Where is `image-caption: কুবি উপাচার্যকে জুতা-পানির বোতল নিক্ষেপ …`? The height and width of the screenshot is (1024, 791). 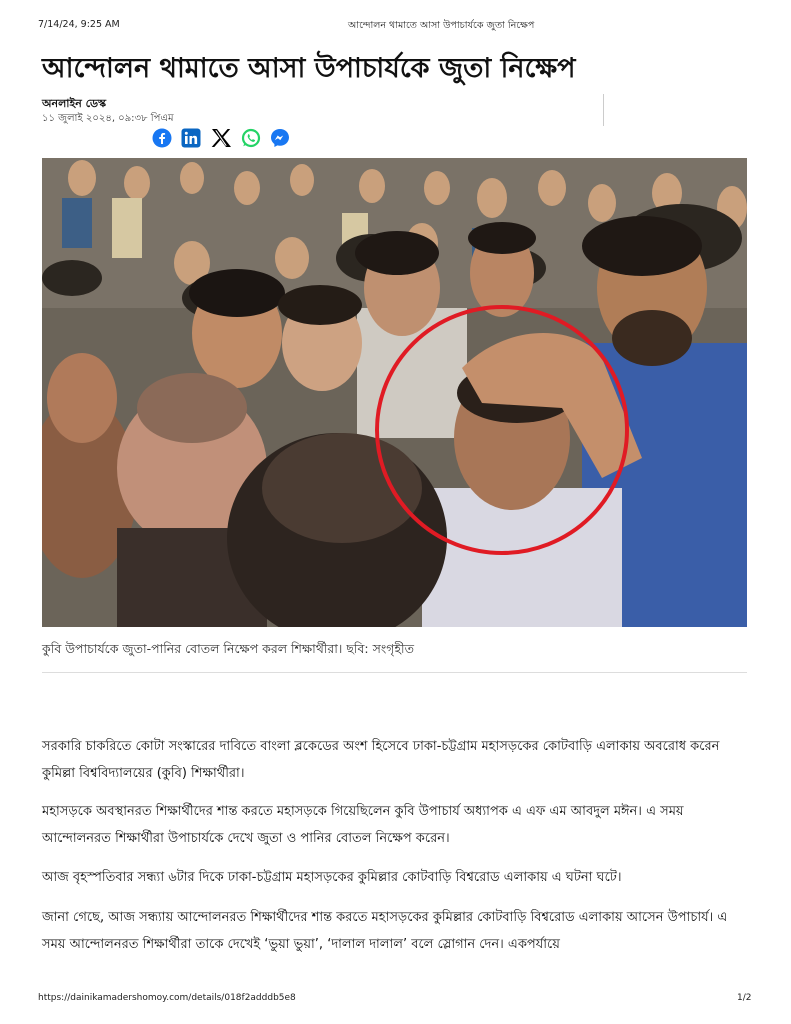 image-caption: কুবি উপাচার্যকে জুতা-পানির বোতল নিক্ষেপ … is located at coordinates (228, 648).